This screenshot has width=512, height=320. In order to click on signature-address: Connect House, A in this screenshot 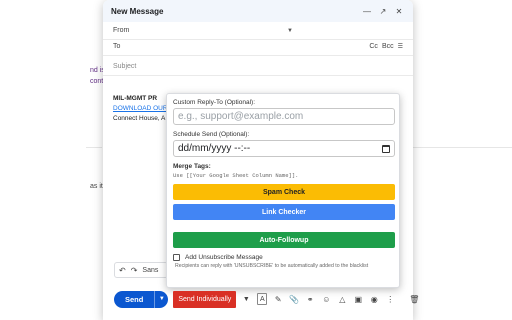, I will do `click(139, 118)`.